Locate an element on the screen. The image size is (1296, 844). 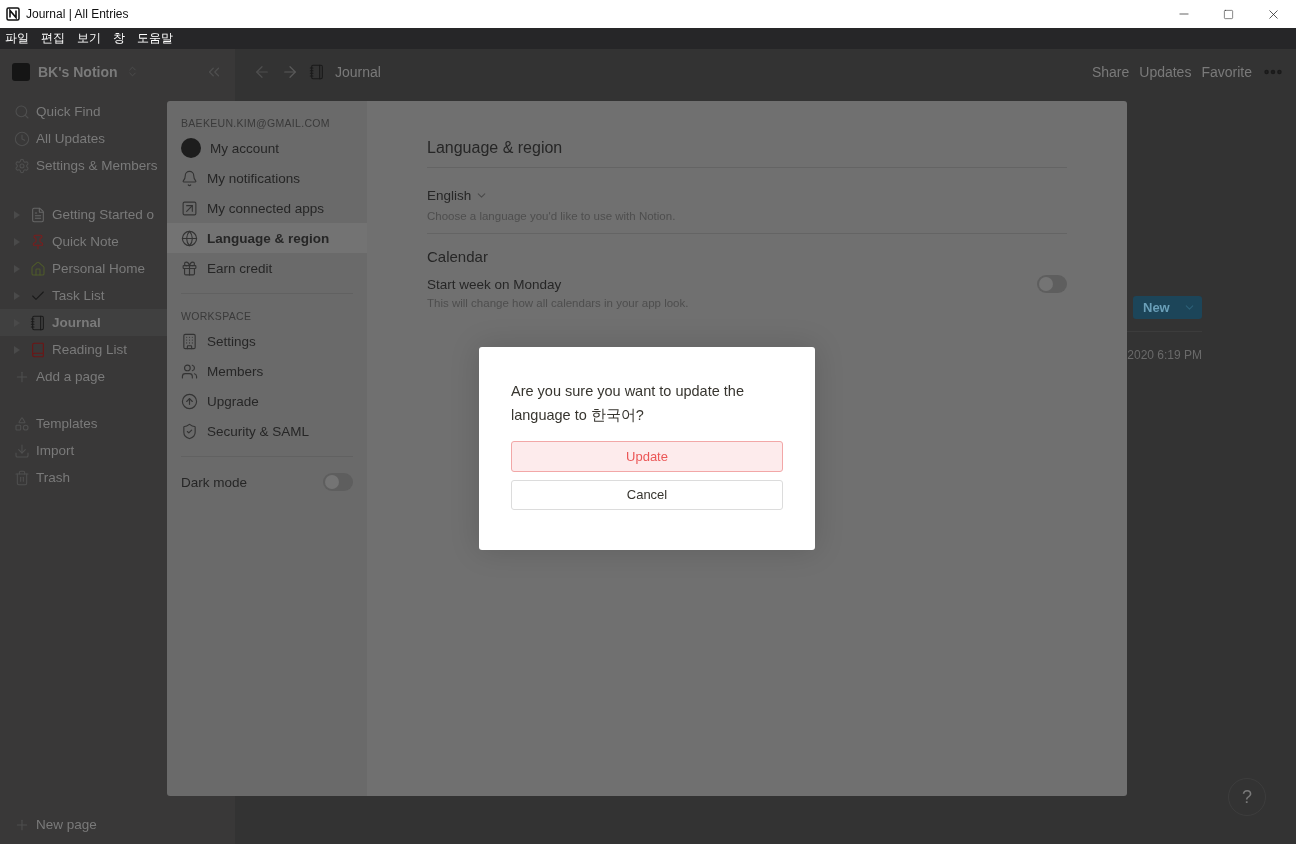
calendar-heading: Calendar is located at coordinates (458, 256).